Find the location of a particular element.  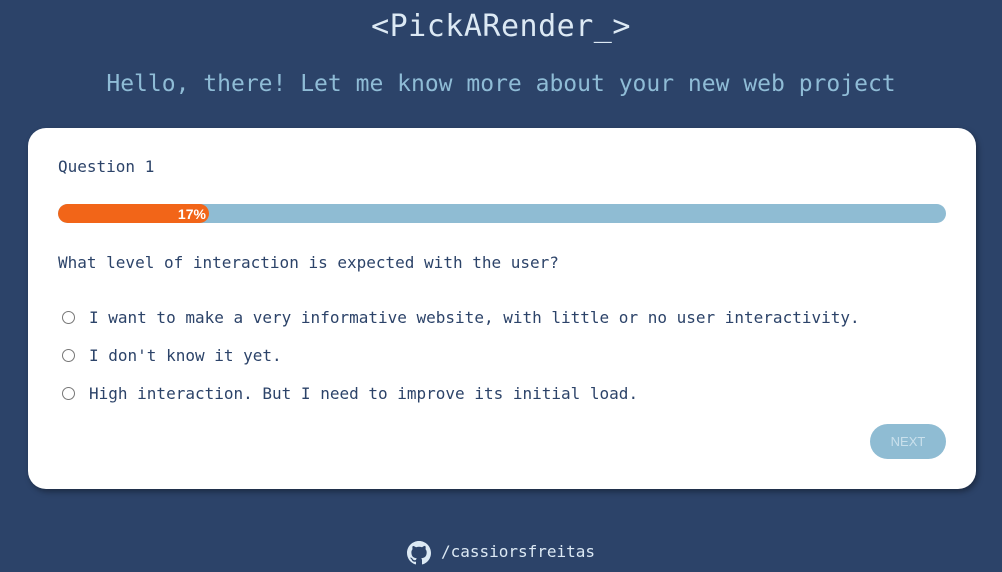

option-item: I don't know it yet. is located at coordinates (461, 355).